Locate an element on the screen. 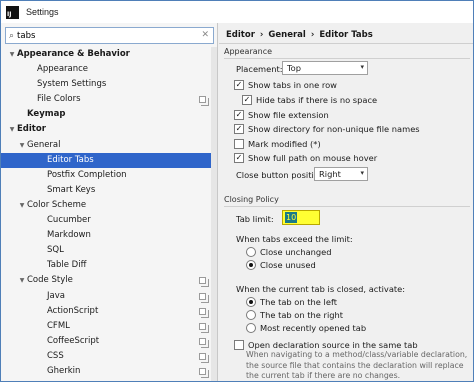  close-button-position-dropdown: Right ▾ is located at coordinates (341, 174).